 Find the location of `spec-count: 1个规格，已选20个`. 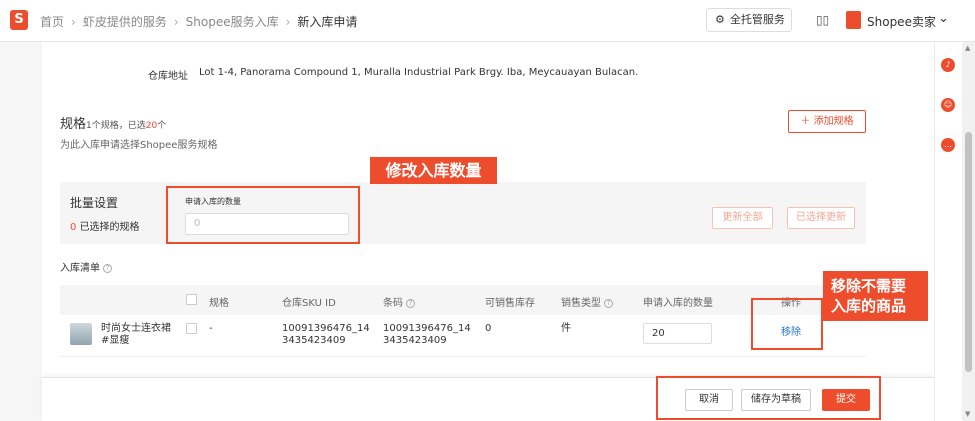

spec-count: 1个规格，已选20个 is located at coordinates (126, 126).